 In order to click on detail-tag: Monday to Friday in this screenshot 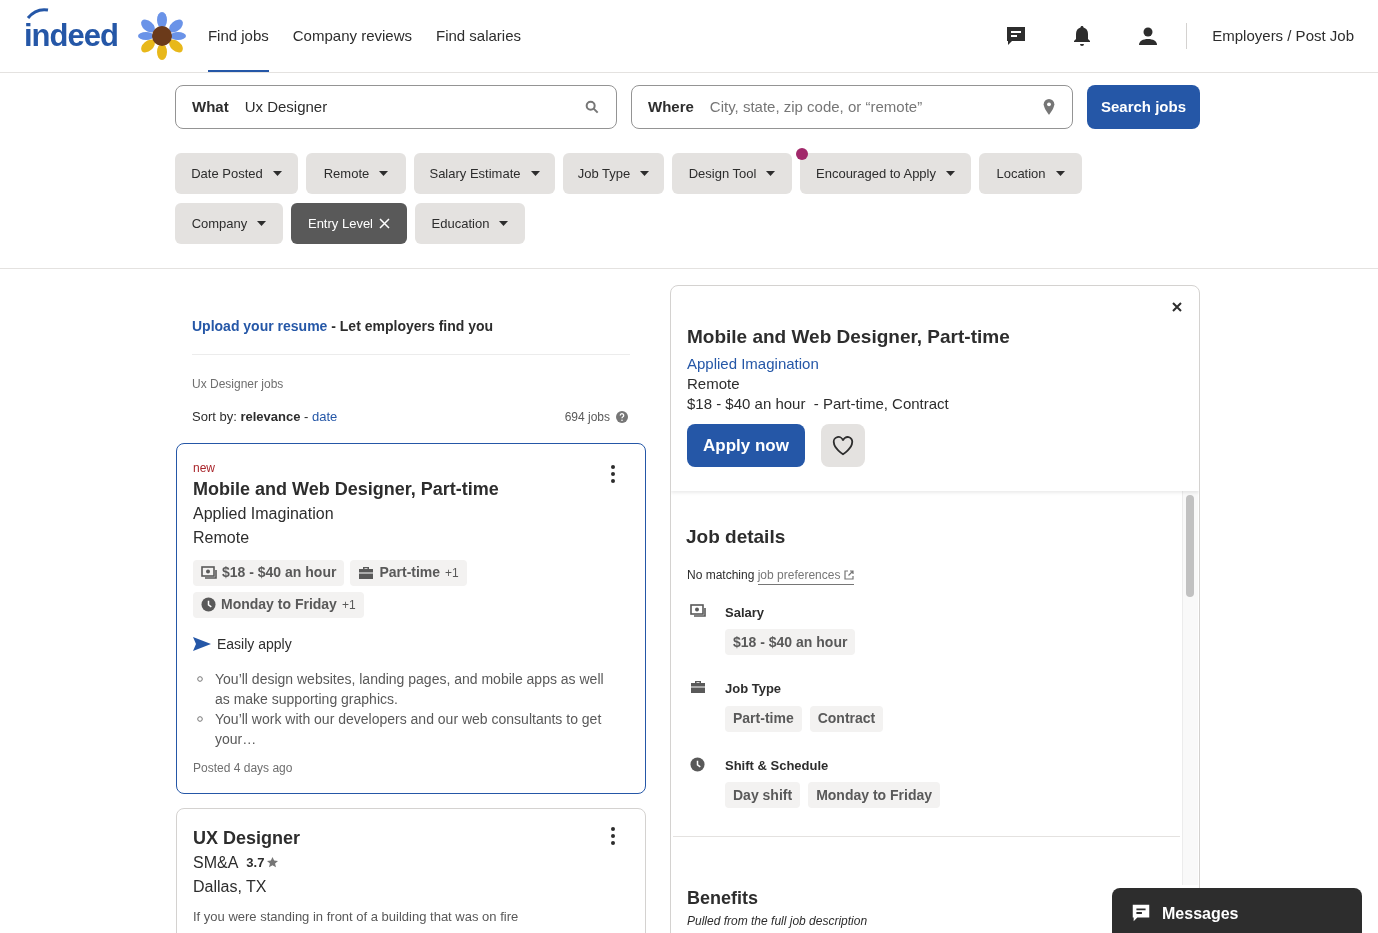, I will do `click(874, 795)`.